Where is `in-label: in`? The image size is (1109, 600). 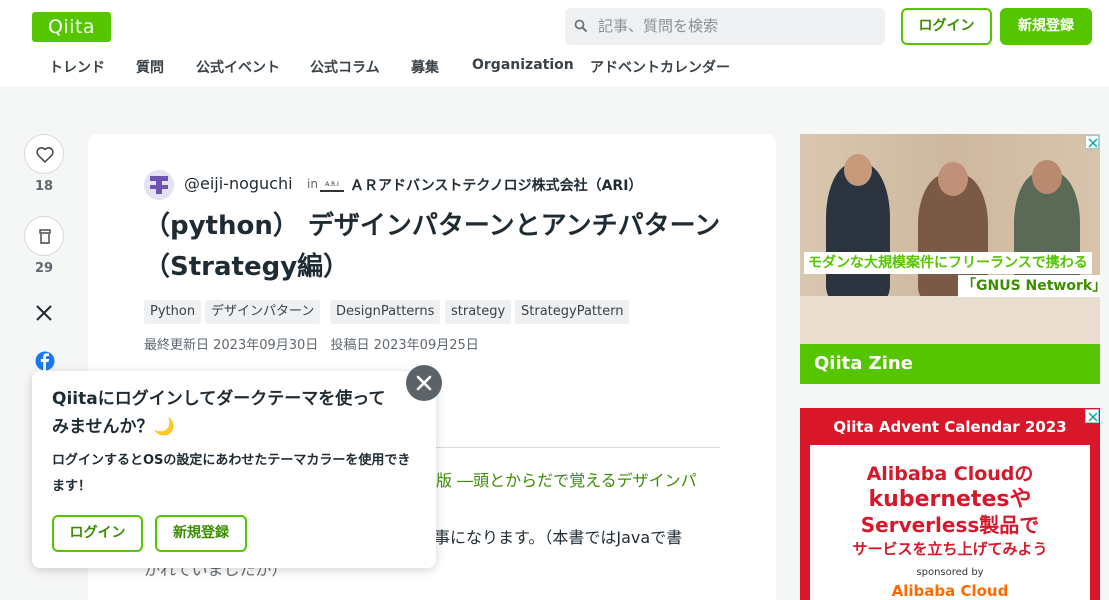 in-label: in is located at coordinates (312, 184).